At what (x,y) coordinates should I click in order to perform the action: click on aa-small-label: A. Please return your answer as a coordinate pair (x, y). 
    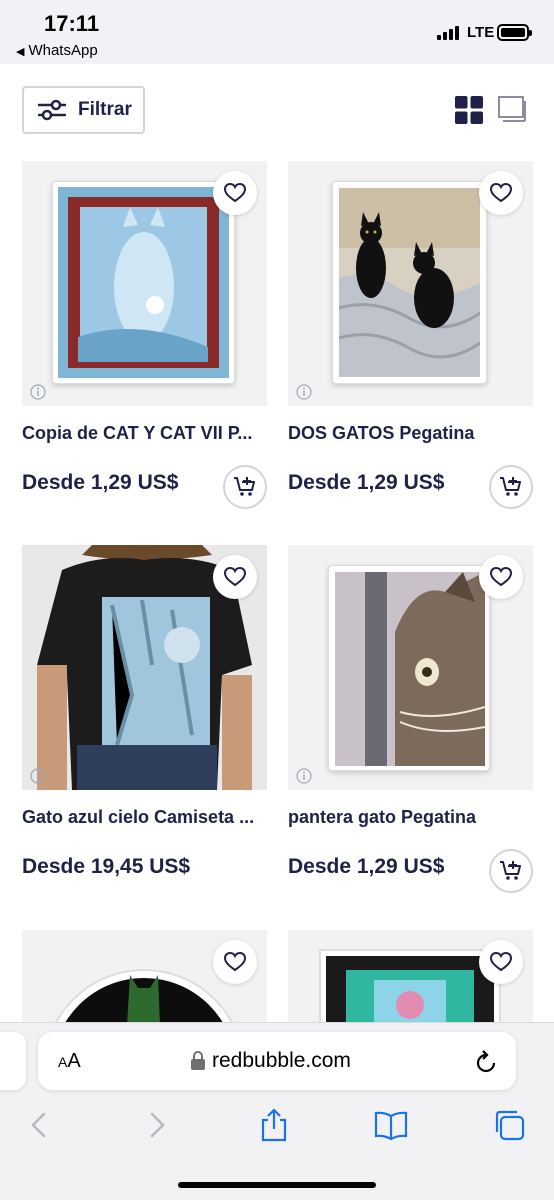
    Looking at the image, I should click on (63, 1062).